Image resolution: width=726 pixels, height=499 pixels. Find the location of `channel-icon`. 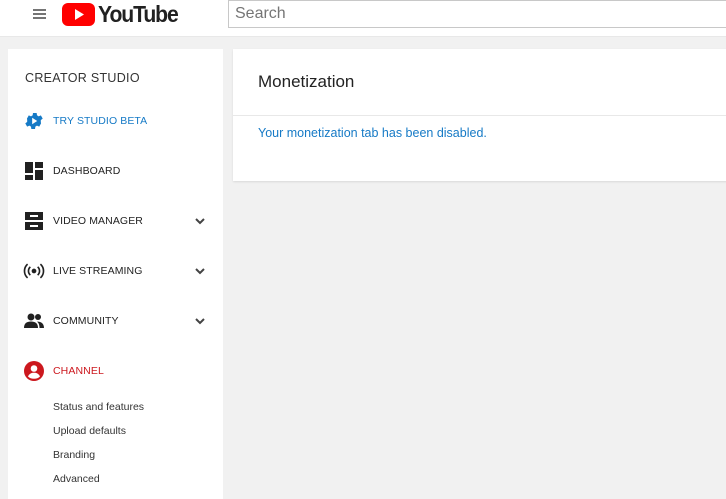

channel-icon is located at coordinates (34, 371).